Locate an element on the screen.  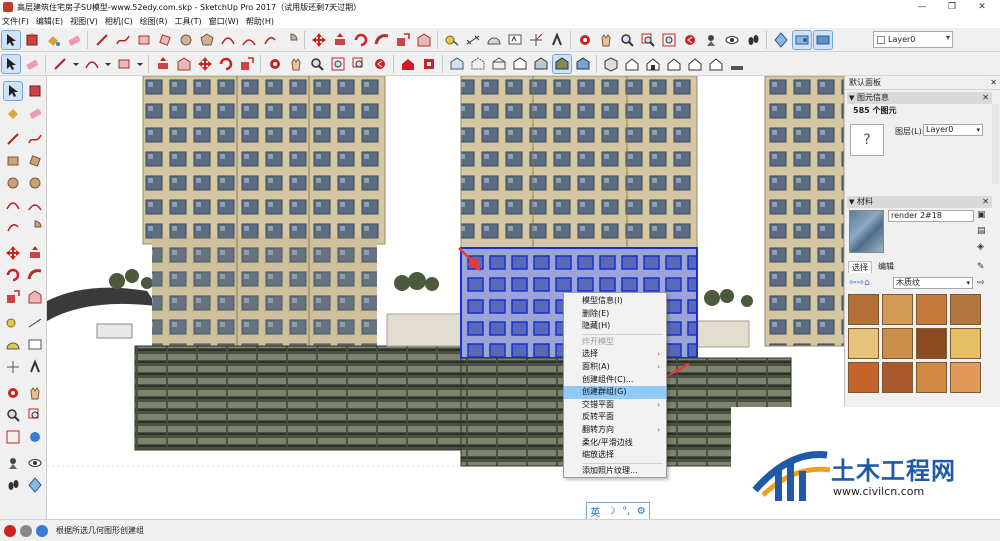
extension-warehouse-icon is located at coordinates (429, 64).